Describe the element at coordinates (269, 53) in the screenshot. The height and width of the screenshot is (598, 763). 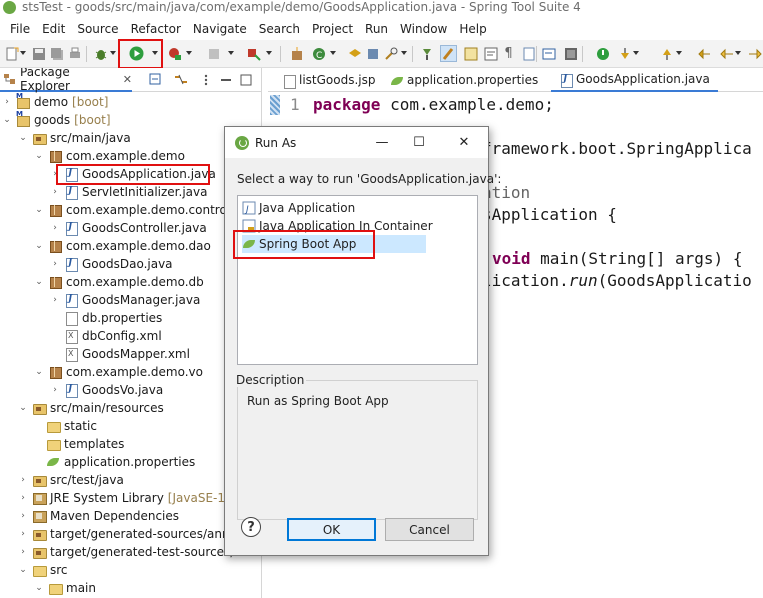
I see `external-tools-dropdown-icon` at that location.